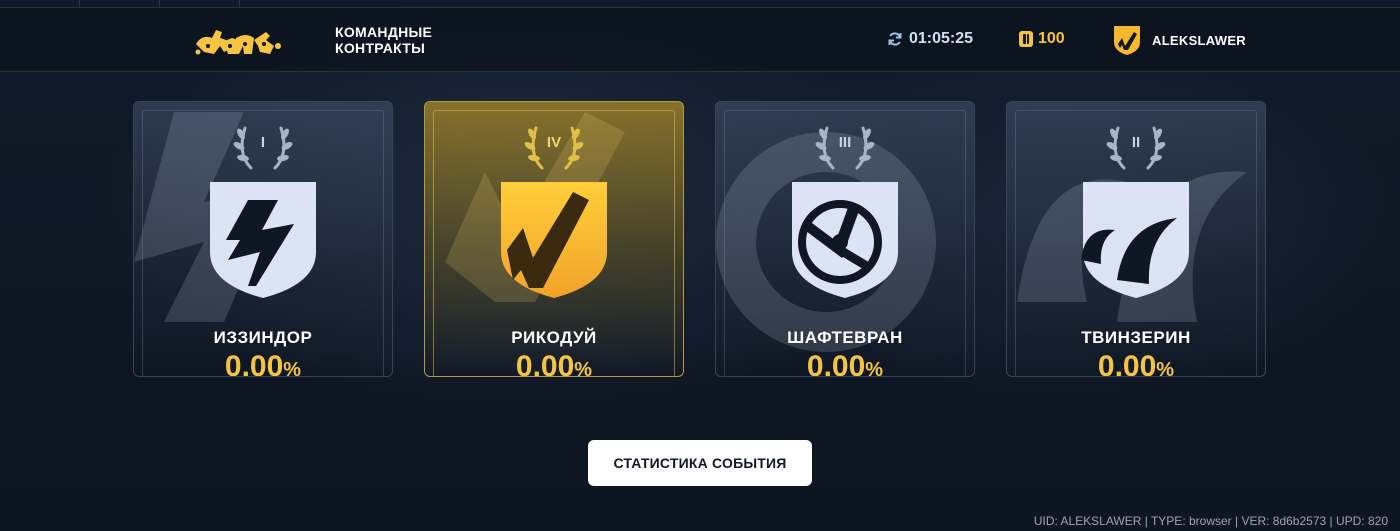  I want to click on rikoduy-emblem-icon, so click(554, 240).